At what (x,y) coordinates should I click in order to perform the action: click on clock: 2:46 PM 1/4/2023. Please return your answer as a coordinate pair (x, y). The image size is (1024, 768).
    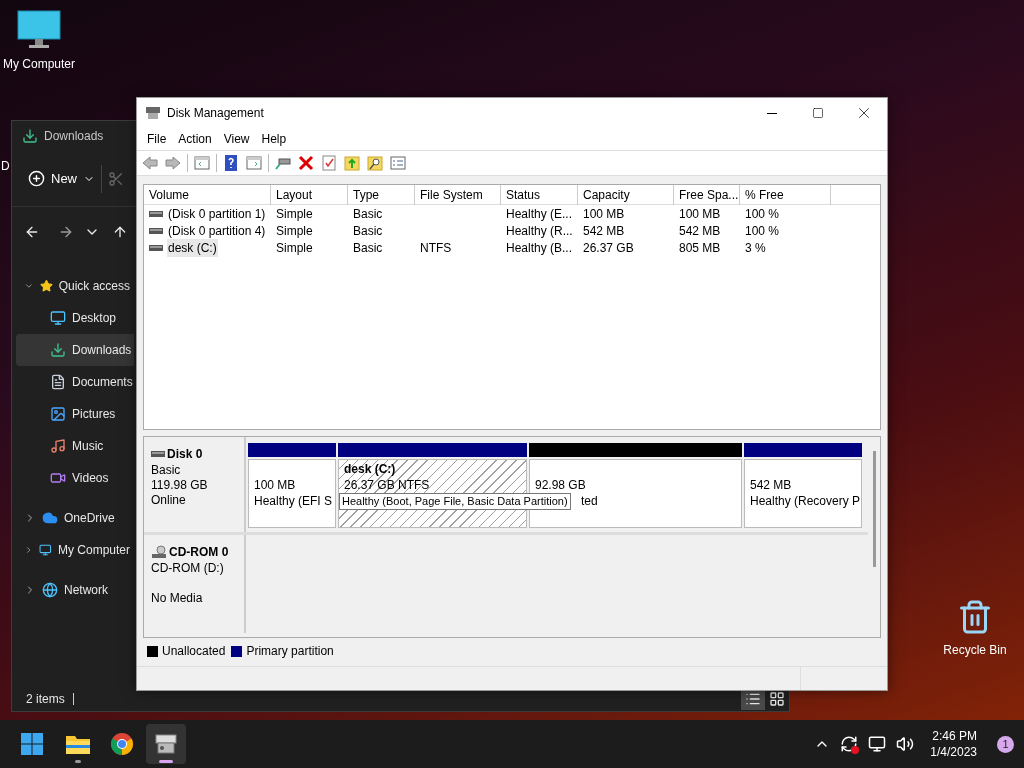
    Looking at the image, I should click on (953, 744).